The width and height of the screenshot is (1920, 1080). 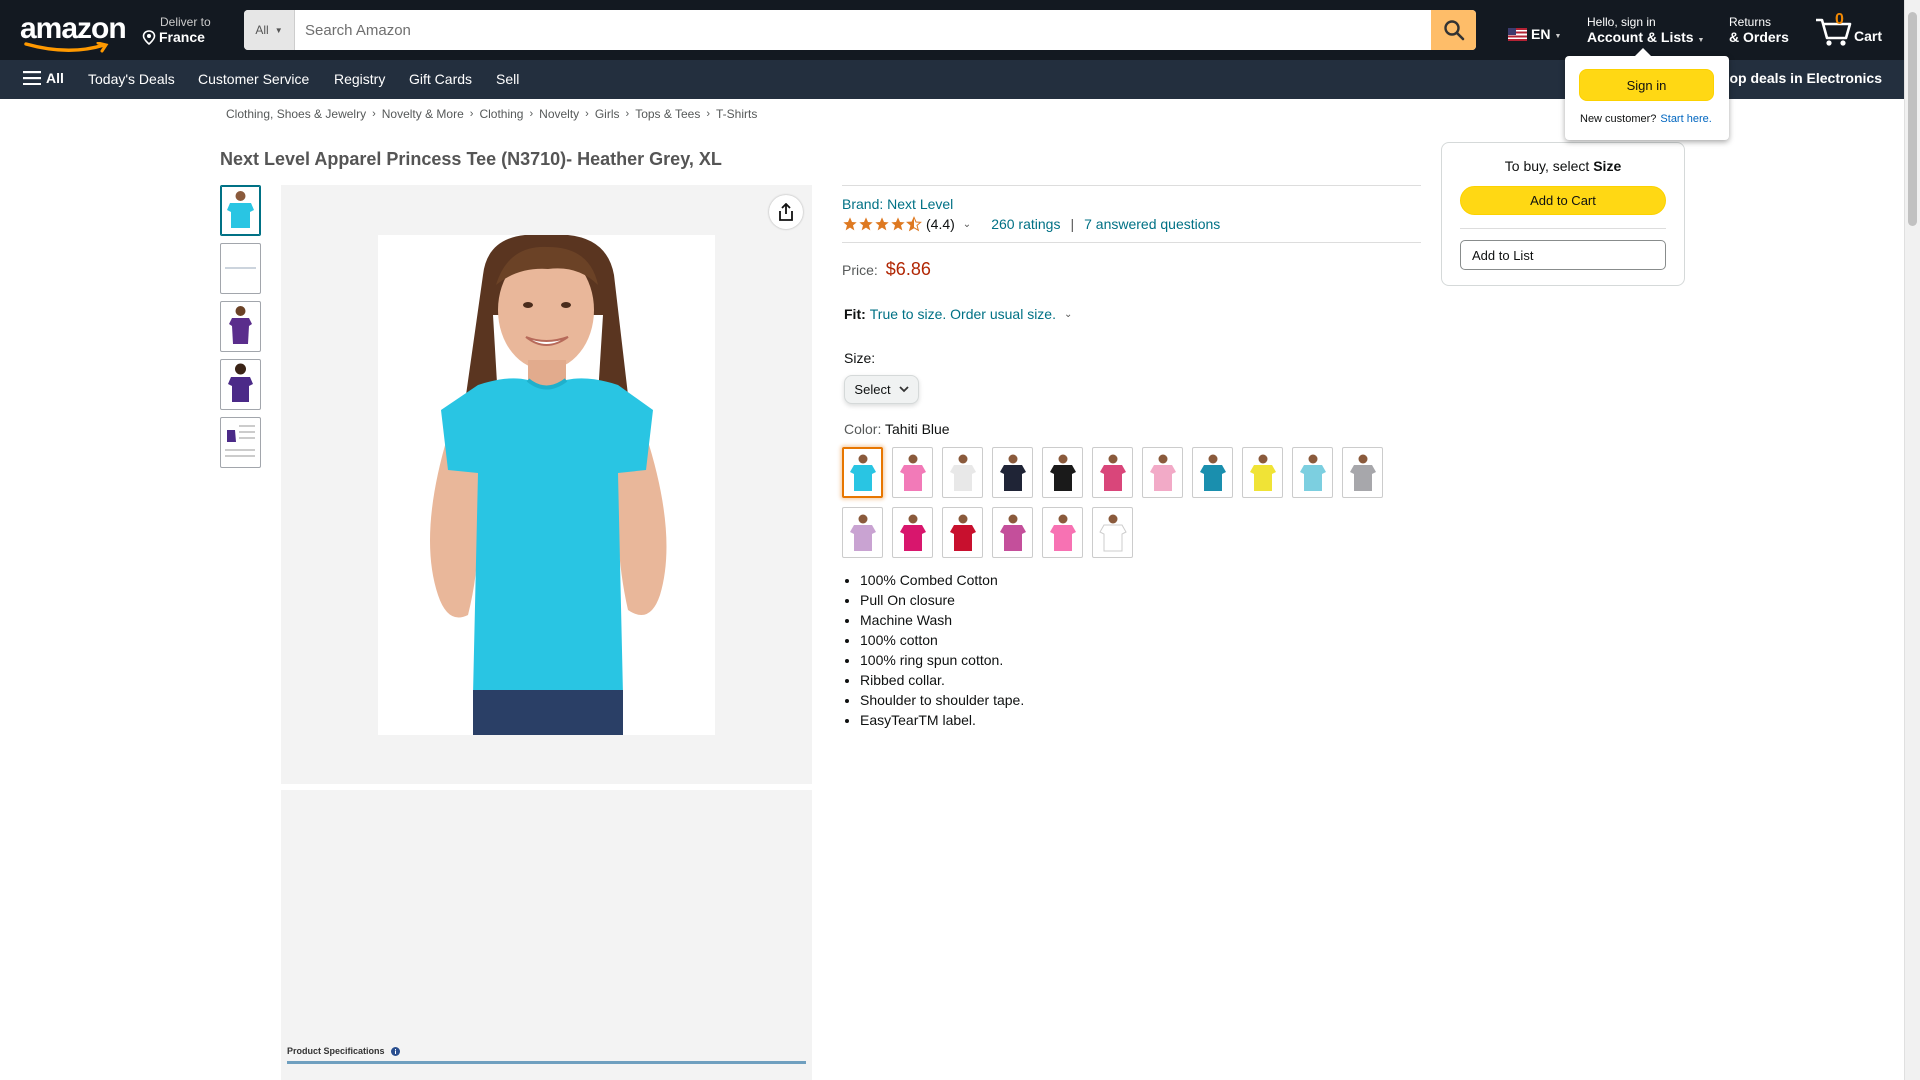 I want to click on deliver-to: Deliver to France, so click(x=176, y=30).